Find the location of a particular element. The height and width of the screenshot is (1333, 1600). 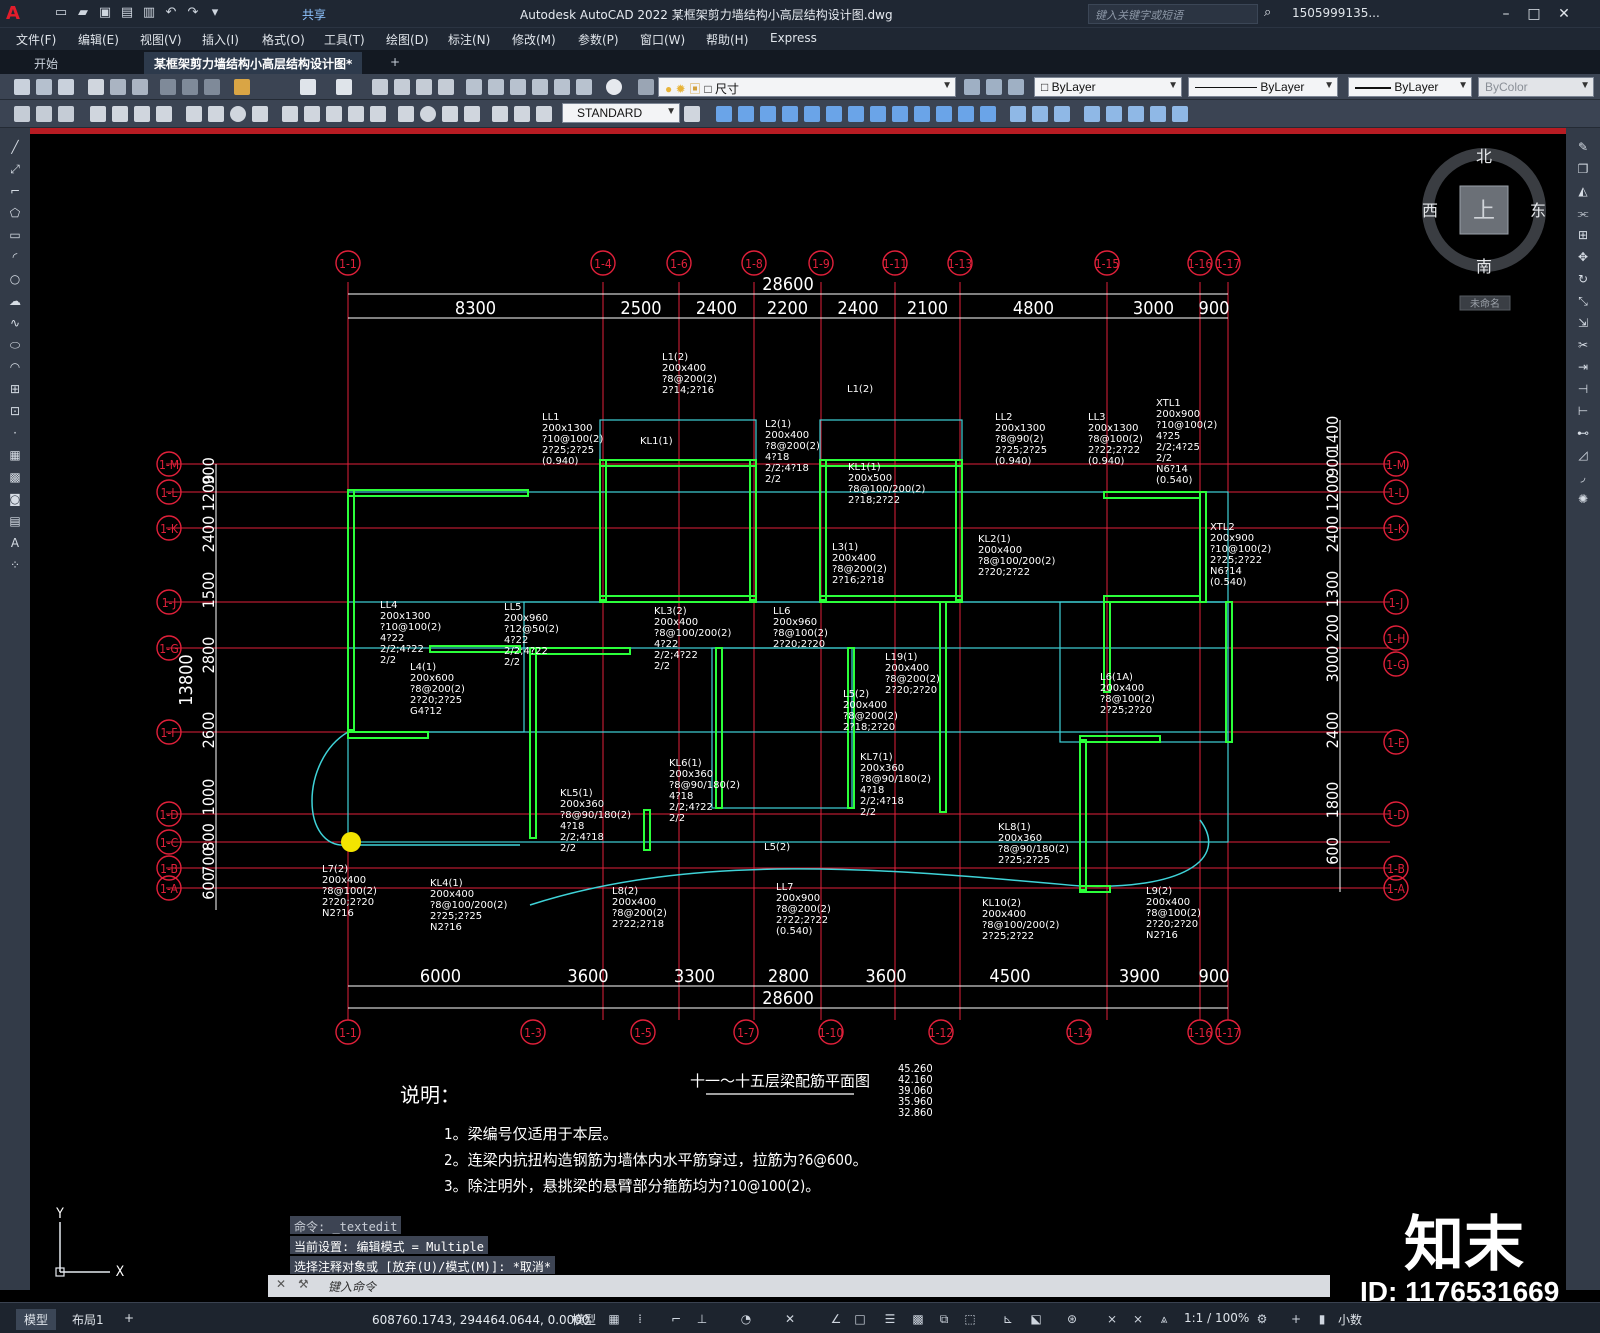

selection-filter-icon: ⬕ is located at coordinates (1036, 1319).